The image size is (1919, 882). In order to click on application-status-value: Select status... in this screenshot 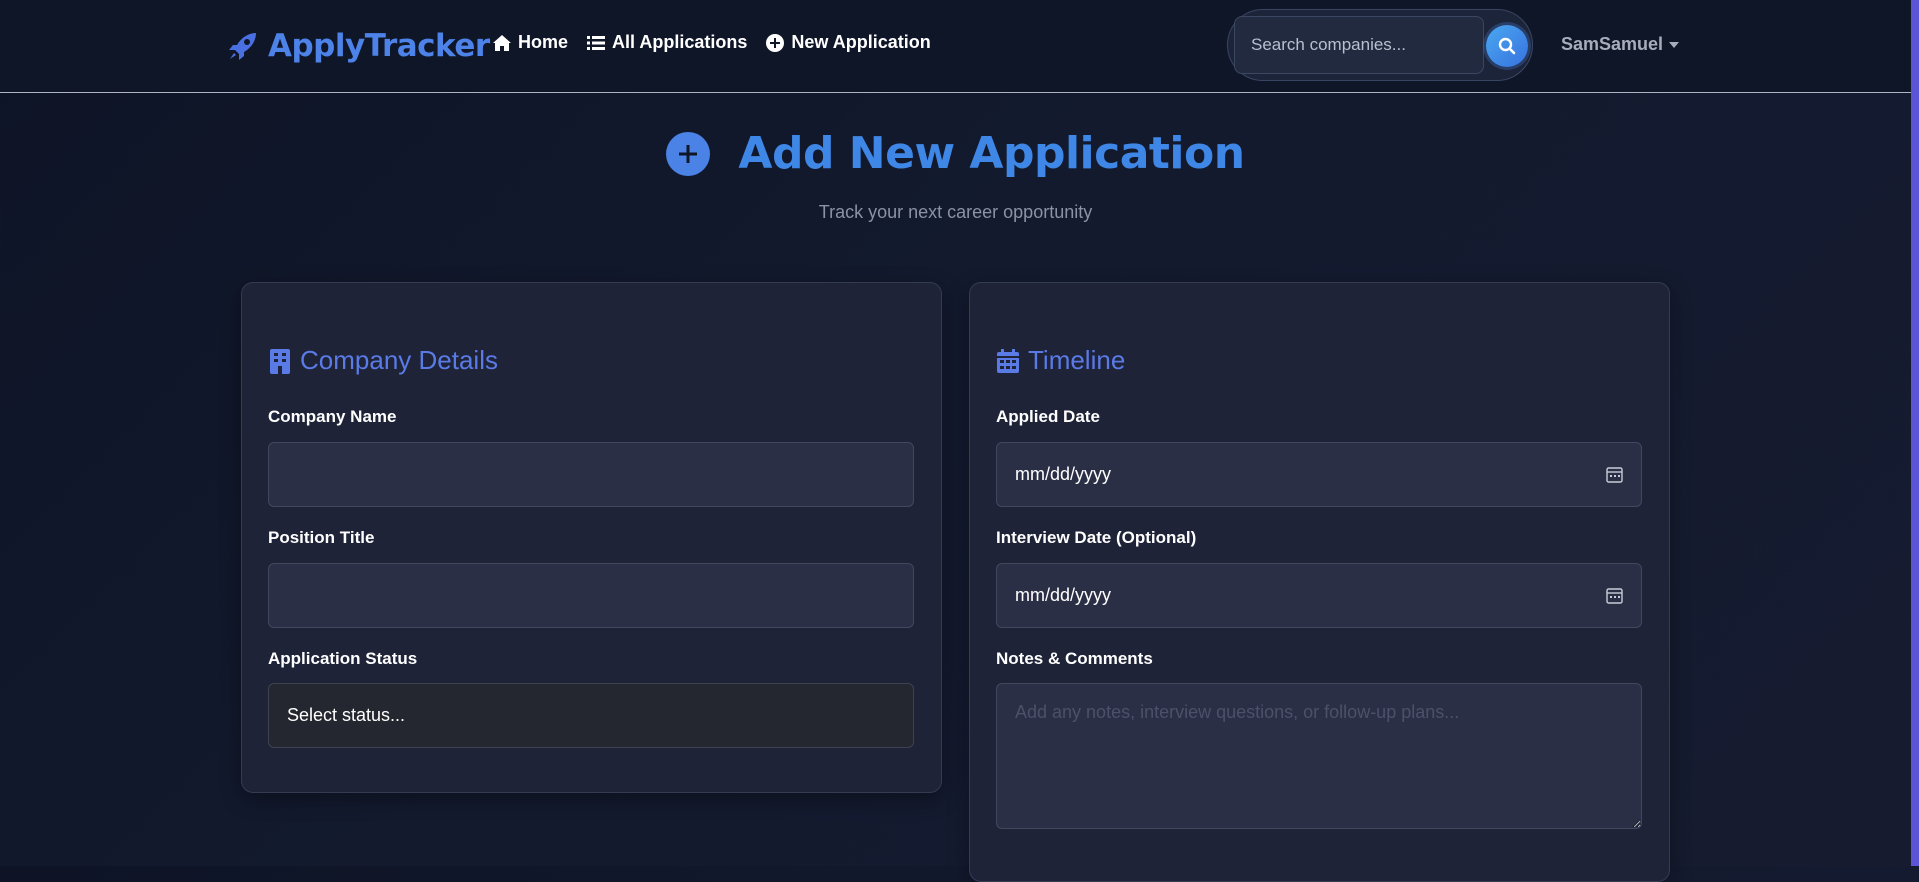, I will do `click(346, 715)`.